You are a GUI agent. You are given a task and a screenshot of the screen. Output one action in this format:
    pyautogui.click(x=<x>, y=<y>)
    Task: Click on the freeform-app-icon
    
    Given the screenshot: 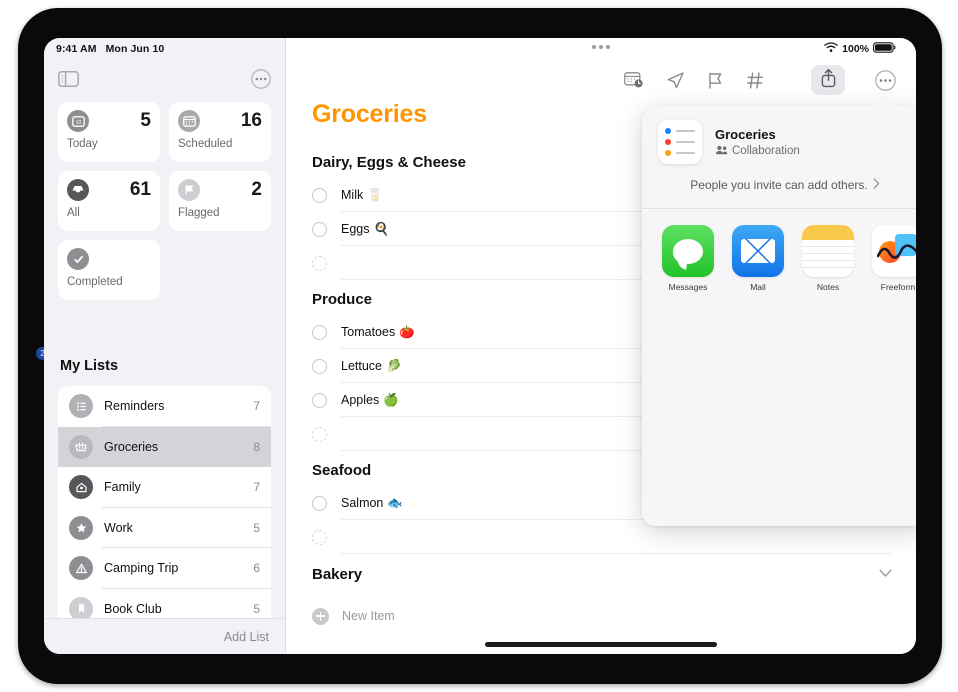 What is the action you would take?
    pyautogui.click(x=894, y=251)
    